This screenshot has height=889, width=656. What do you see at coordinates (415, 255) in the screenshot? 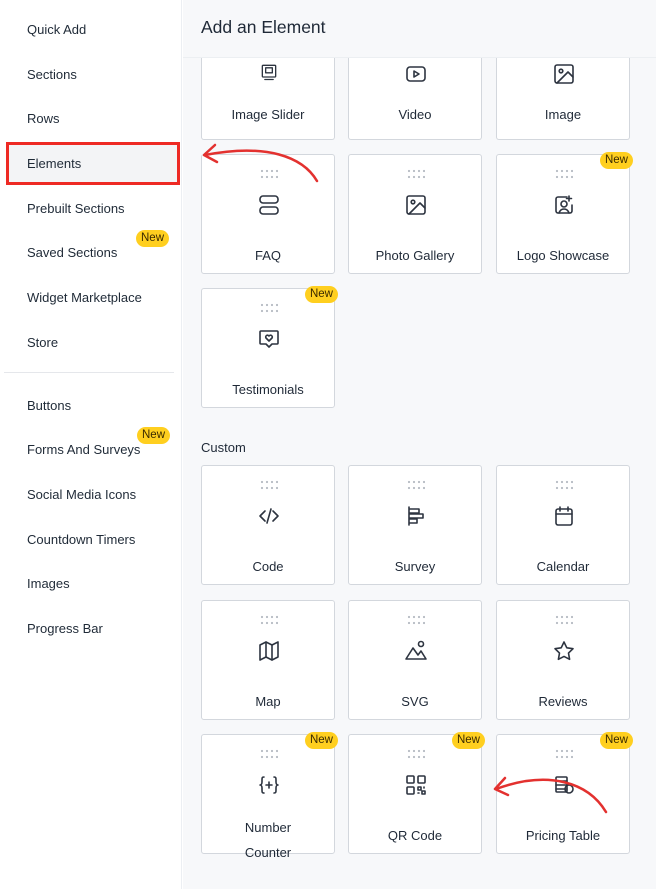
I see `element-card-label: Photo Gallery` at bounding box center [415, 255].